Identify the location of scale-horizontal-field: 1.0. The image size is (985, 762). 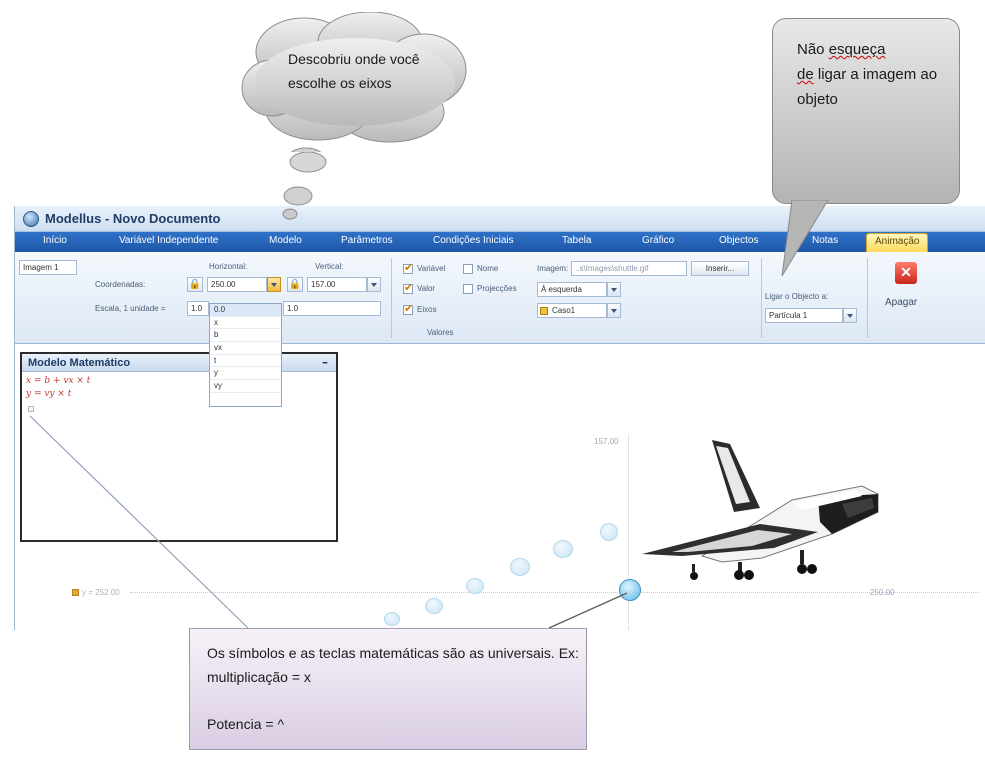
(198, 308).